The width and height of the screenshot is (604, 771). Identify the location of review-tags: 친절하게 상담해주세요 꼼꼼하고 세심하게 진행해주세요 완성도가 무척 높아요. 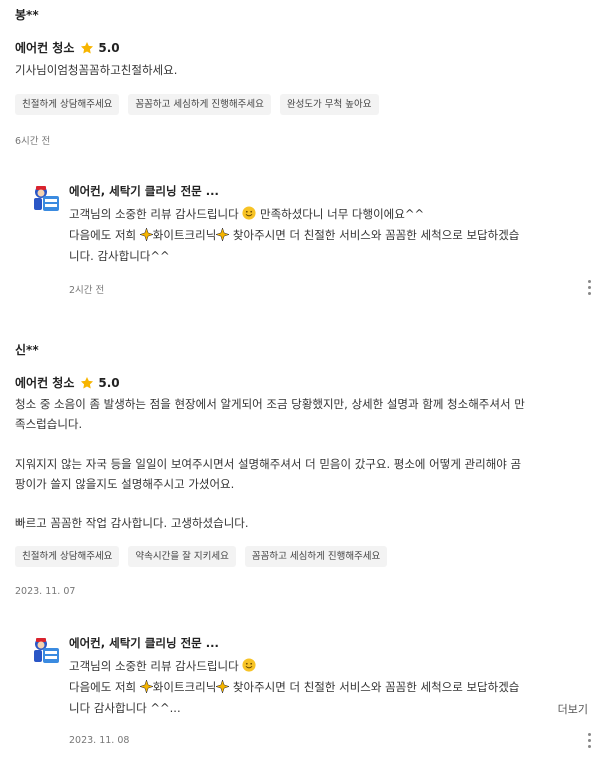
(197, 104).